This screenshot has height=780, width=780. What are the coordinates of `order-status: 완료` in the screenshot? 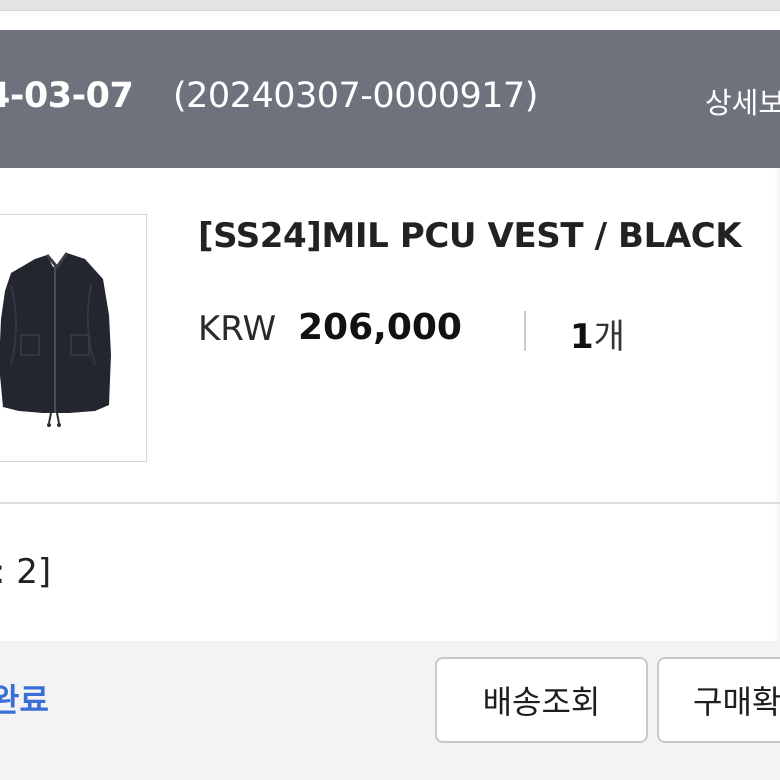 It's located at (24, 700).